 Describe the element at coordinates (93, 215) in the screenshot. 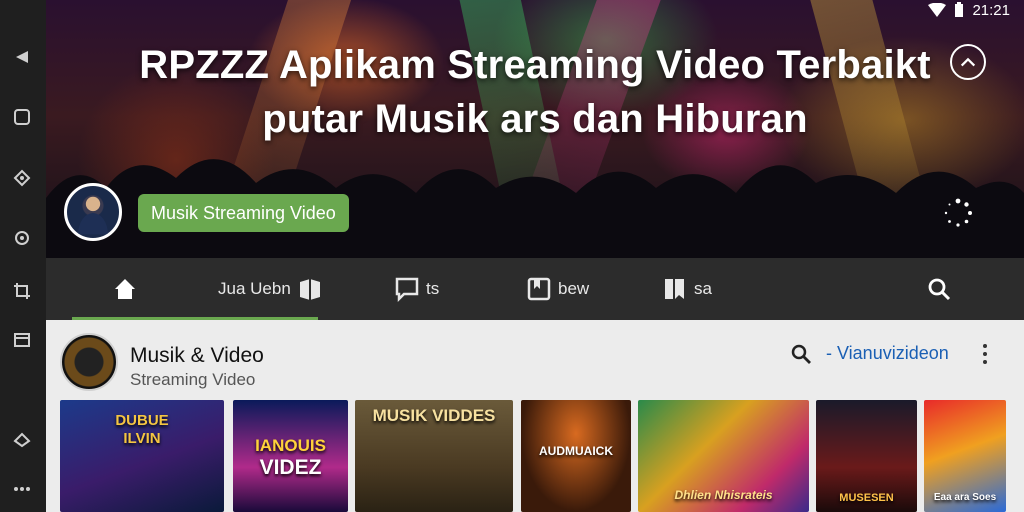

I see `person-icon` at that location.